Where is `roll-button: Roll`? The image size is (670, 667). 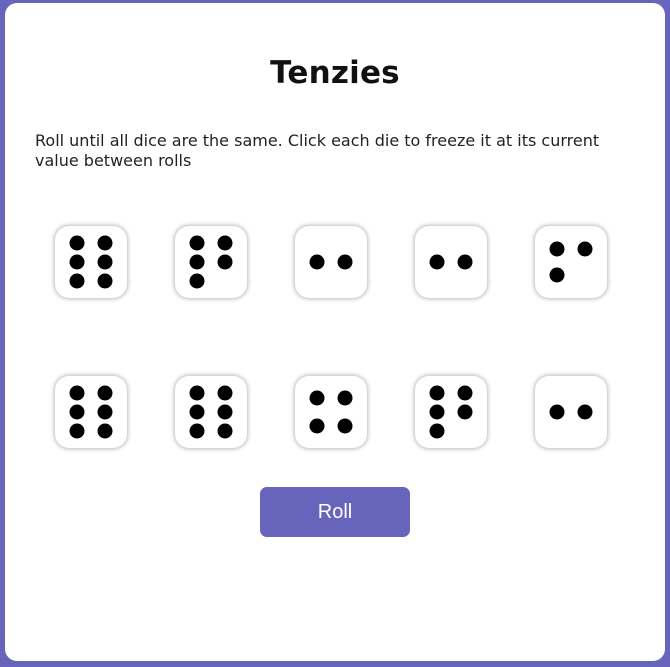 roll-button: Roll is located at coordinates (335, 512).